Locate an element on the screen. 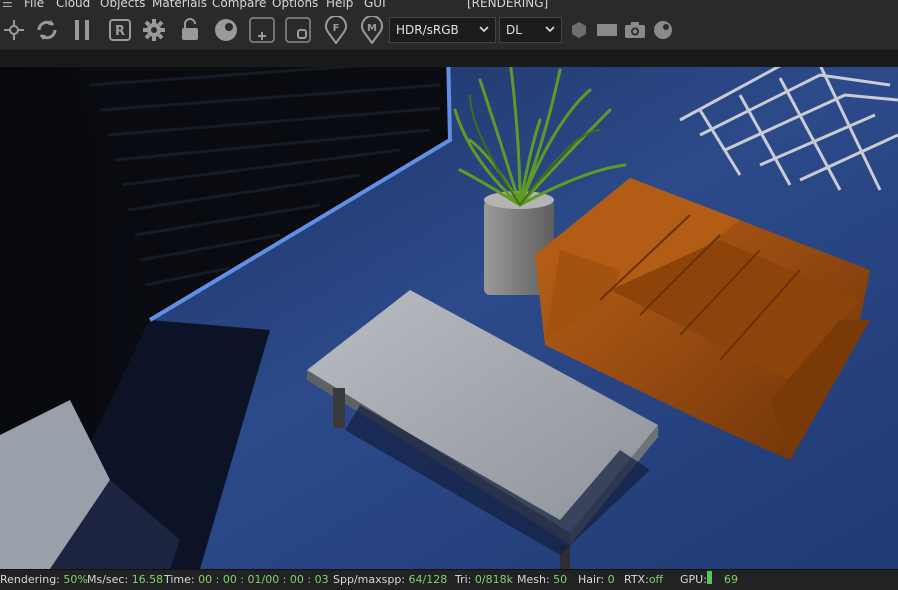 The width and height of the screenshot is (898, 590). camera-icon is located at coordinates (635, 30).